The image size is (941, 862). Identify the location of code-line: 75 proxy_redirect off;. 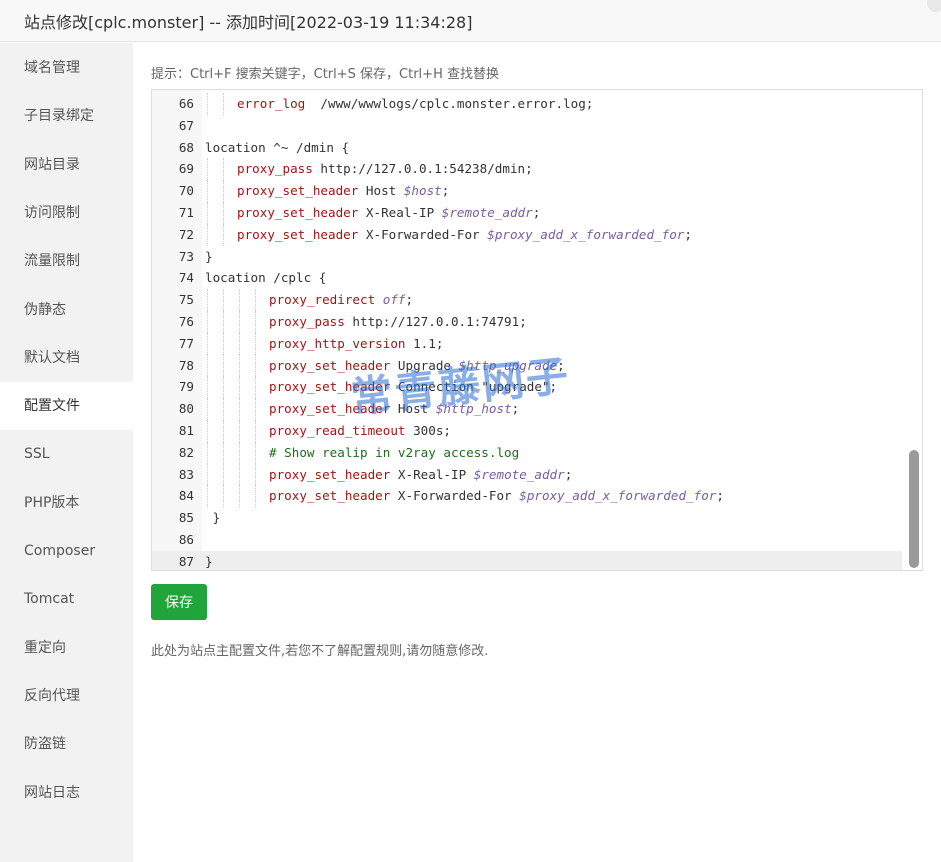
(527, 300).